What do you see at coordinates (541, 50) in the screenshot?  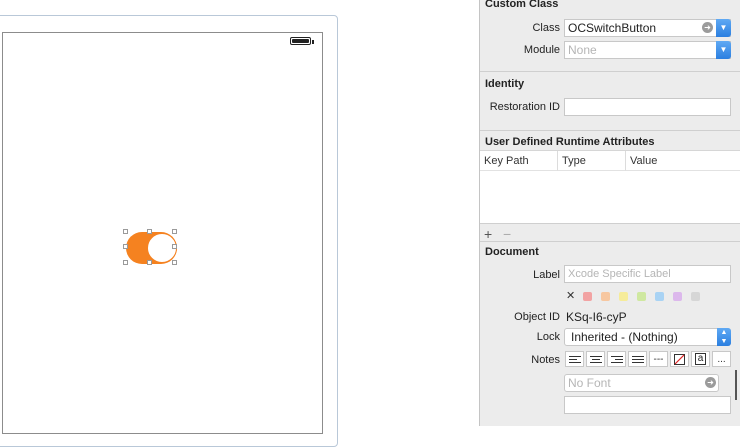 I see `module-label: Module` at bounding box center [541, 50].